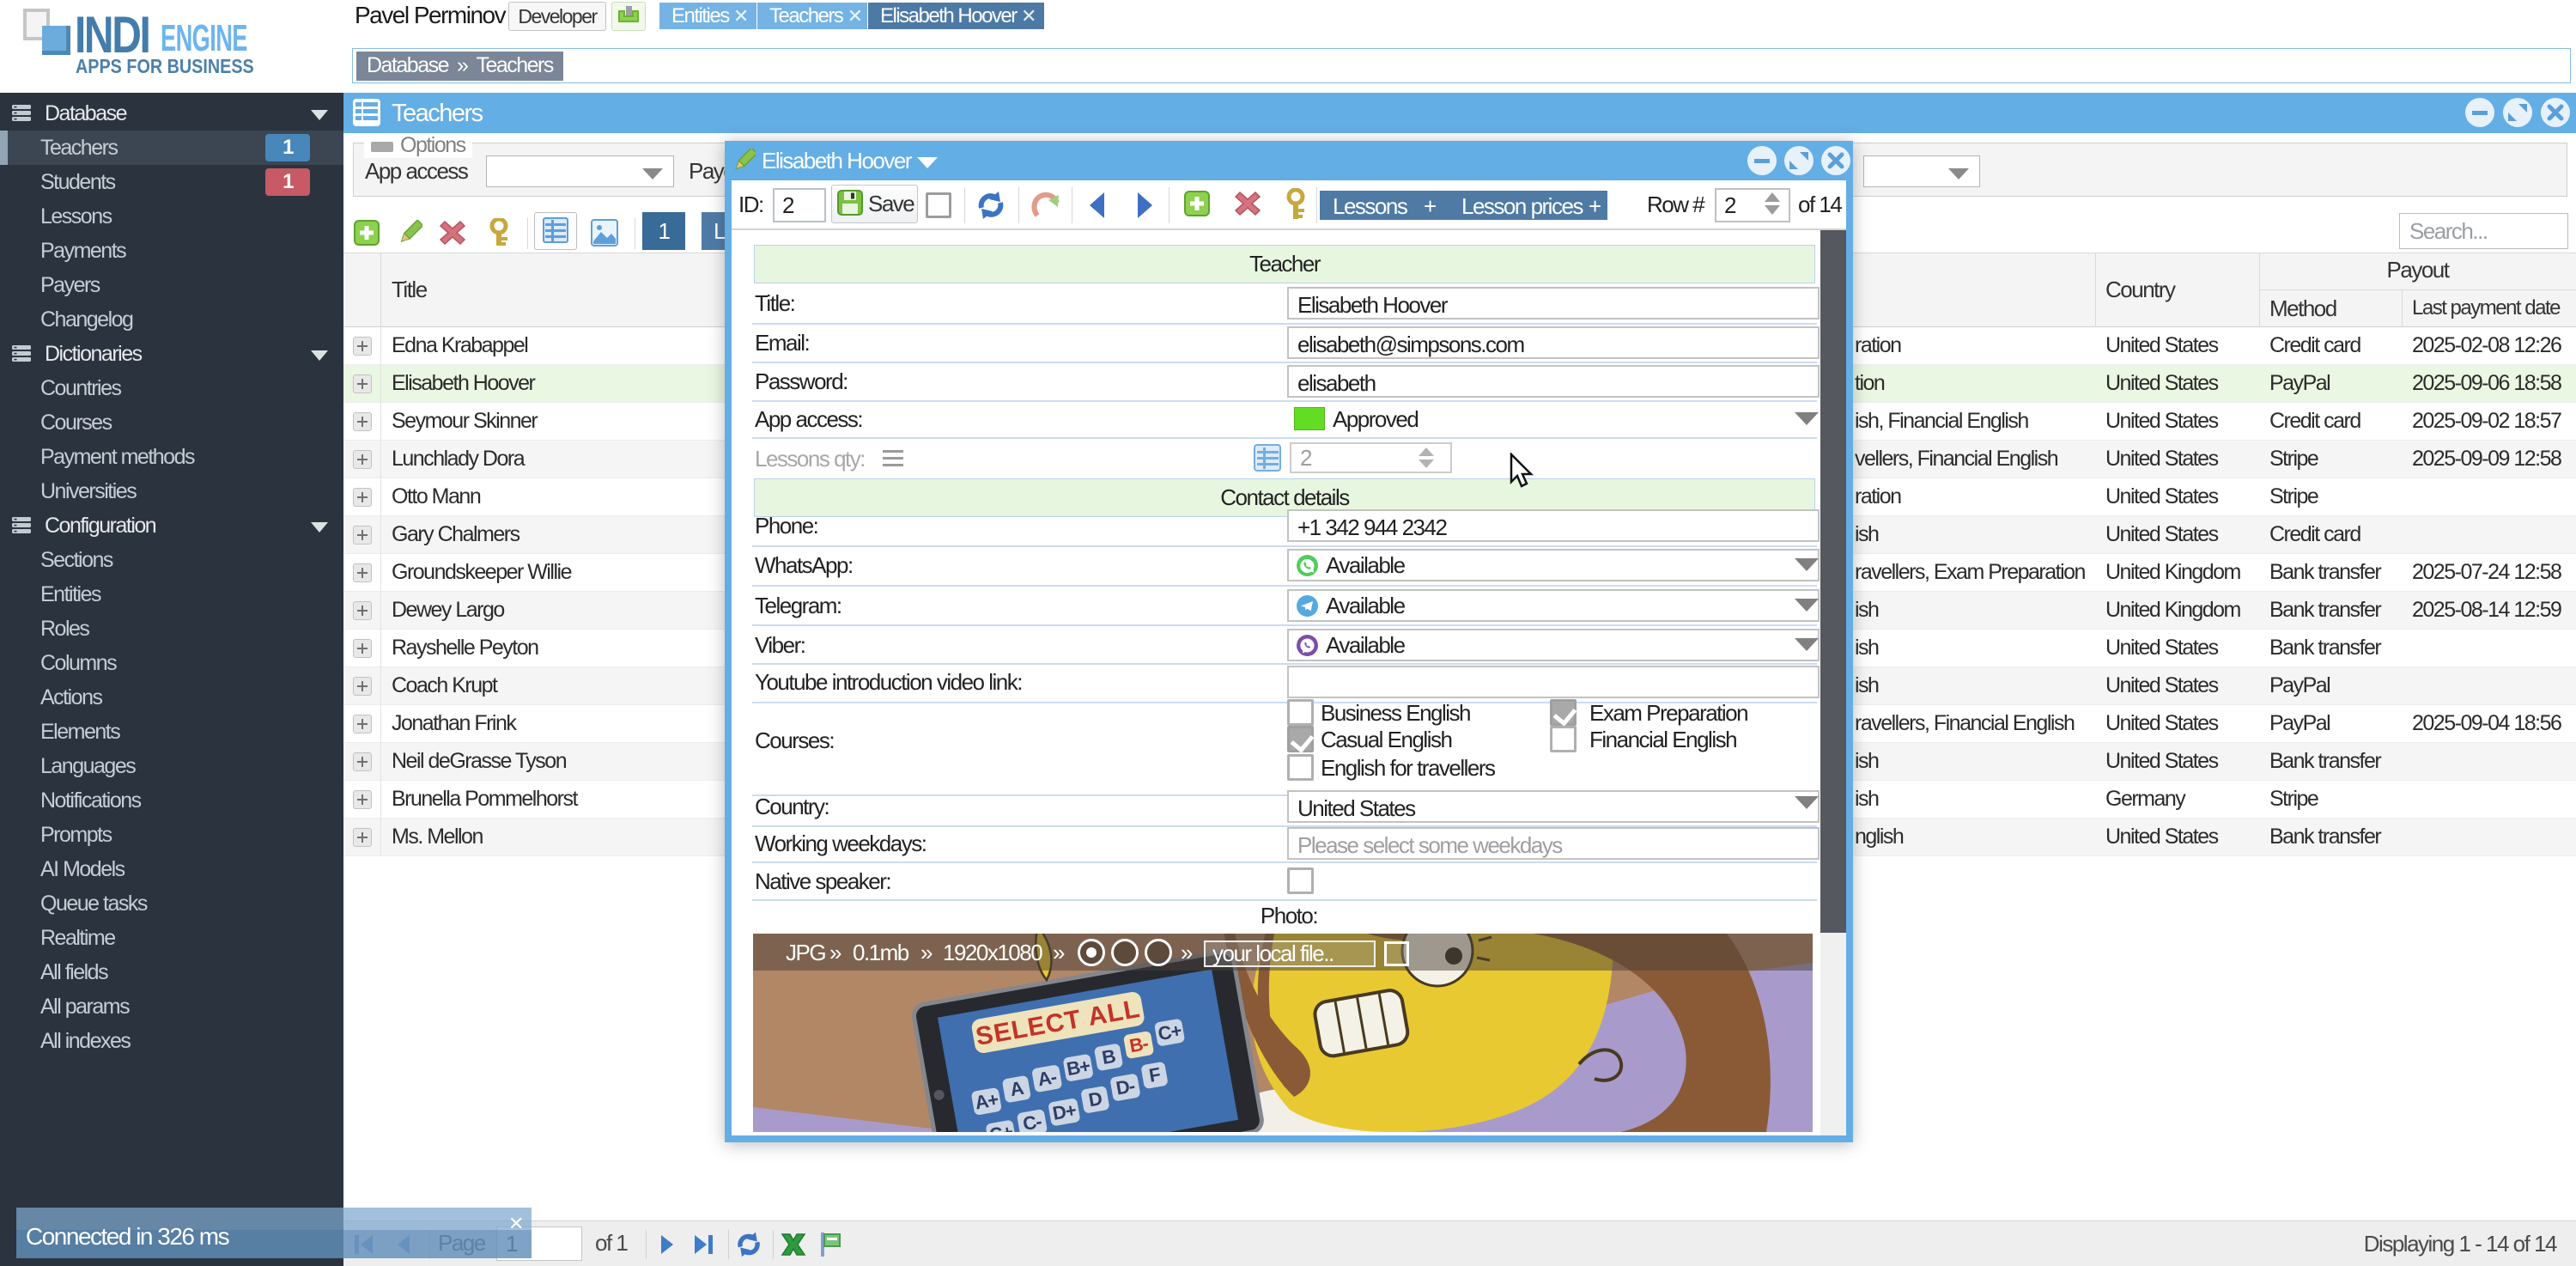 The height and width of the screenshot is (1266, 2576). I want to click on svg-text: B+, so click(1078, 1067).